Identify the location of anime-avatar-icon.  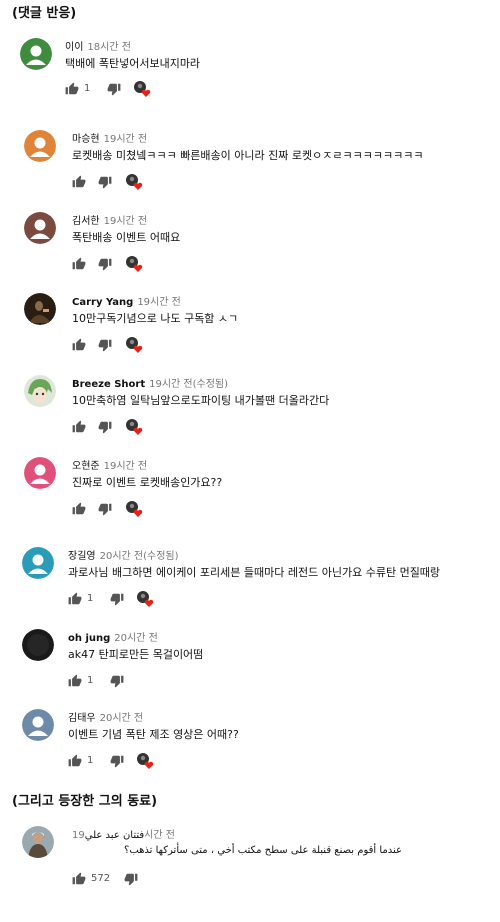
(40, 391).